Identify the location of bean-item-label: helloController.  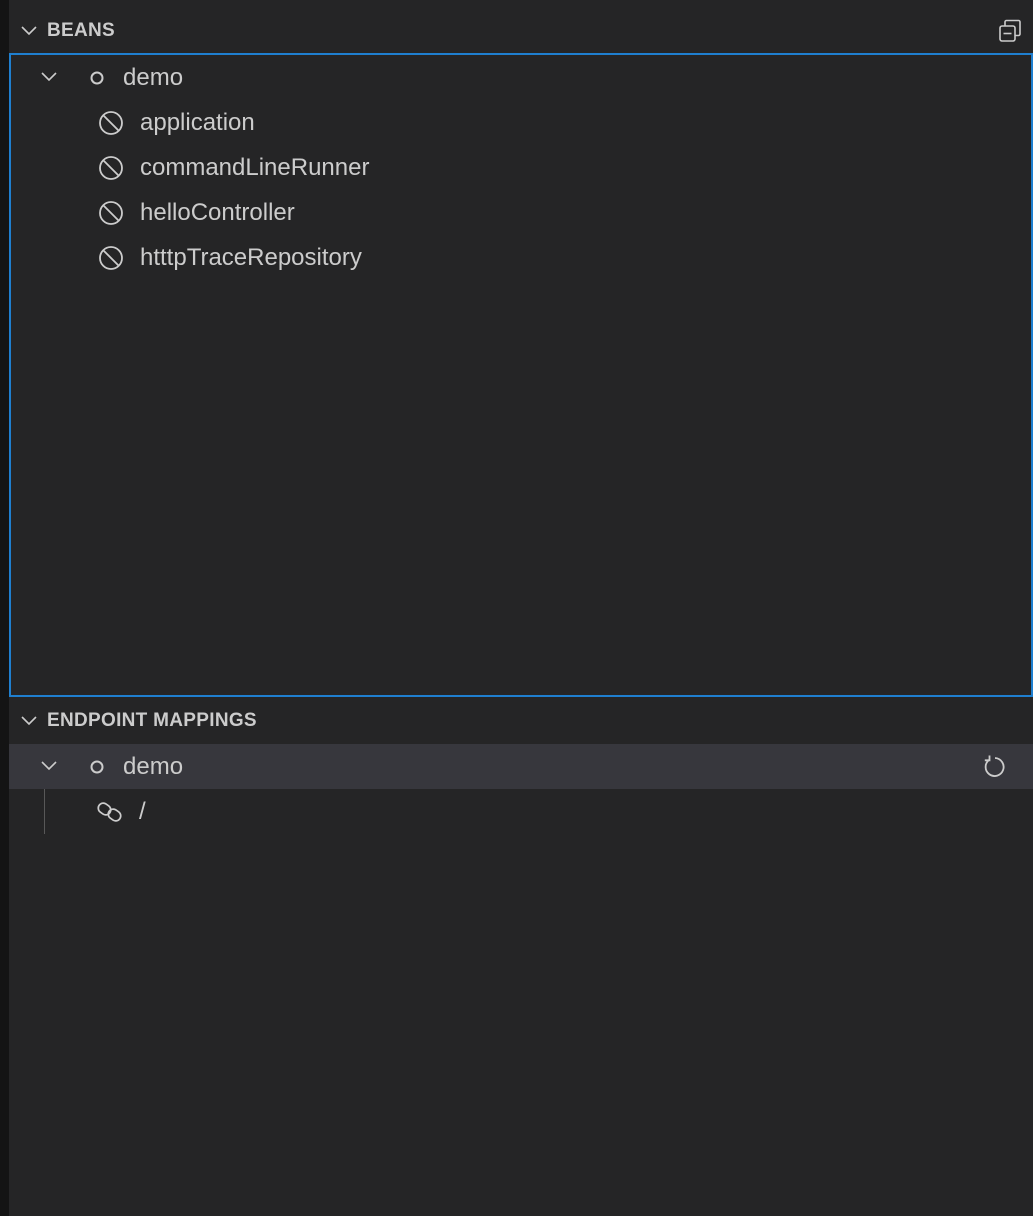
(217, 212).